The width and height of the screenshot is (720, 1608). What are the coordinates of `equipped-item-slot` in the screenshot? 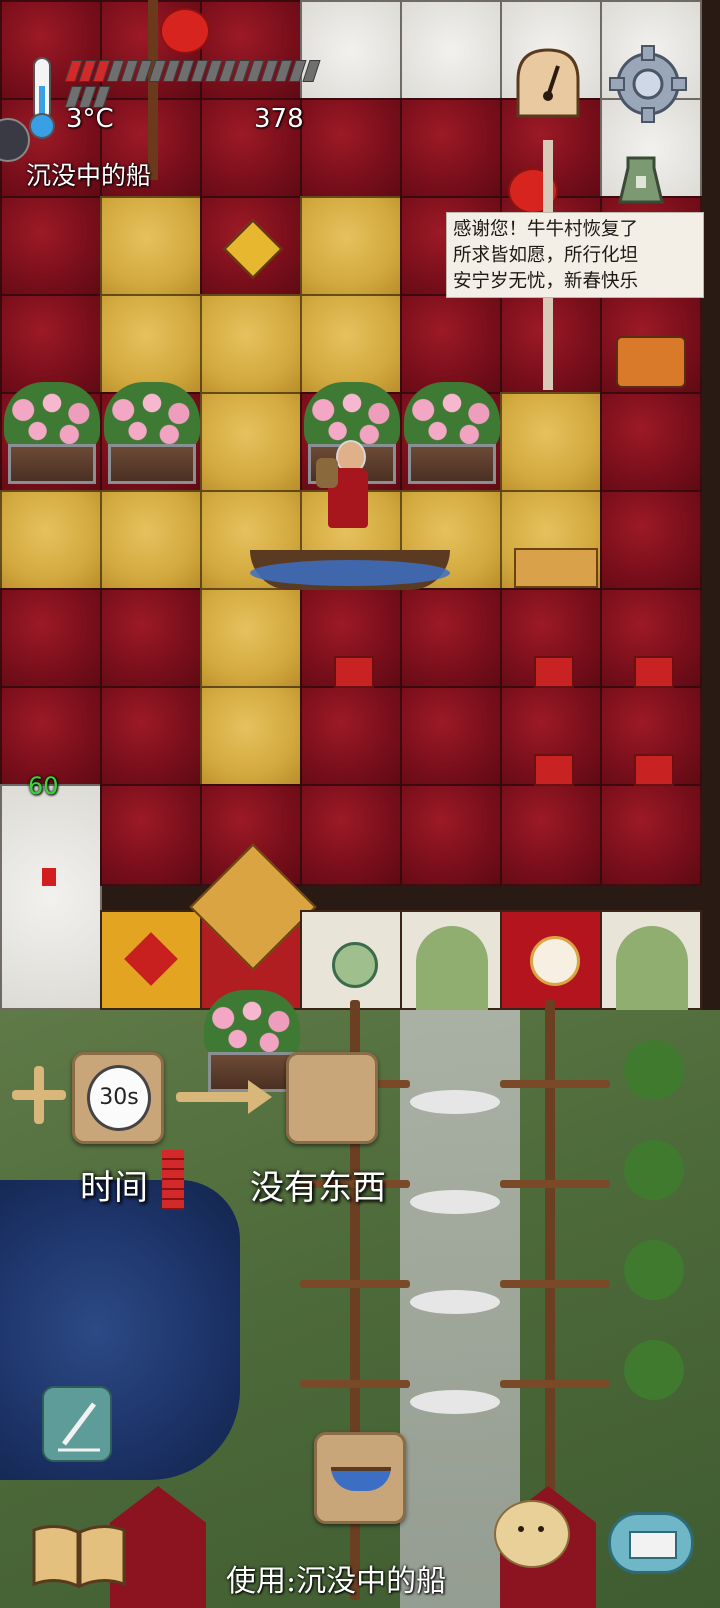 It's located at (360, 1478).